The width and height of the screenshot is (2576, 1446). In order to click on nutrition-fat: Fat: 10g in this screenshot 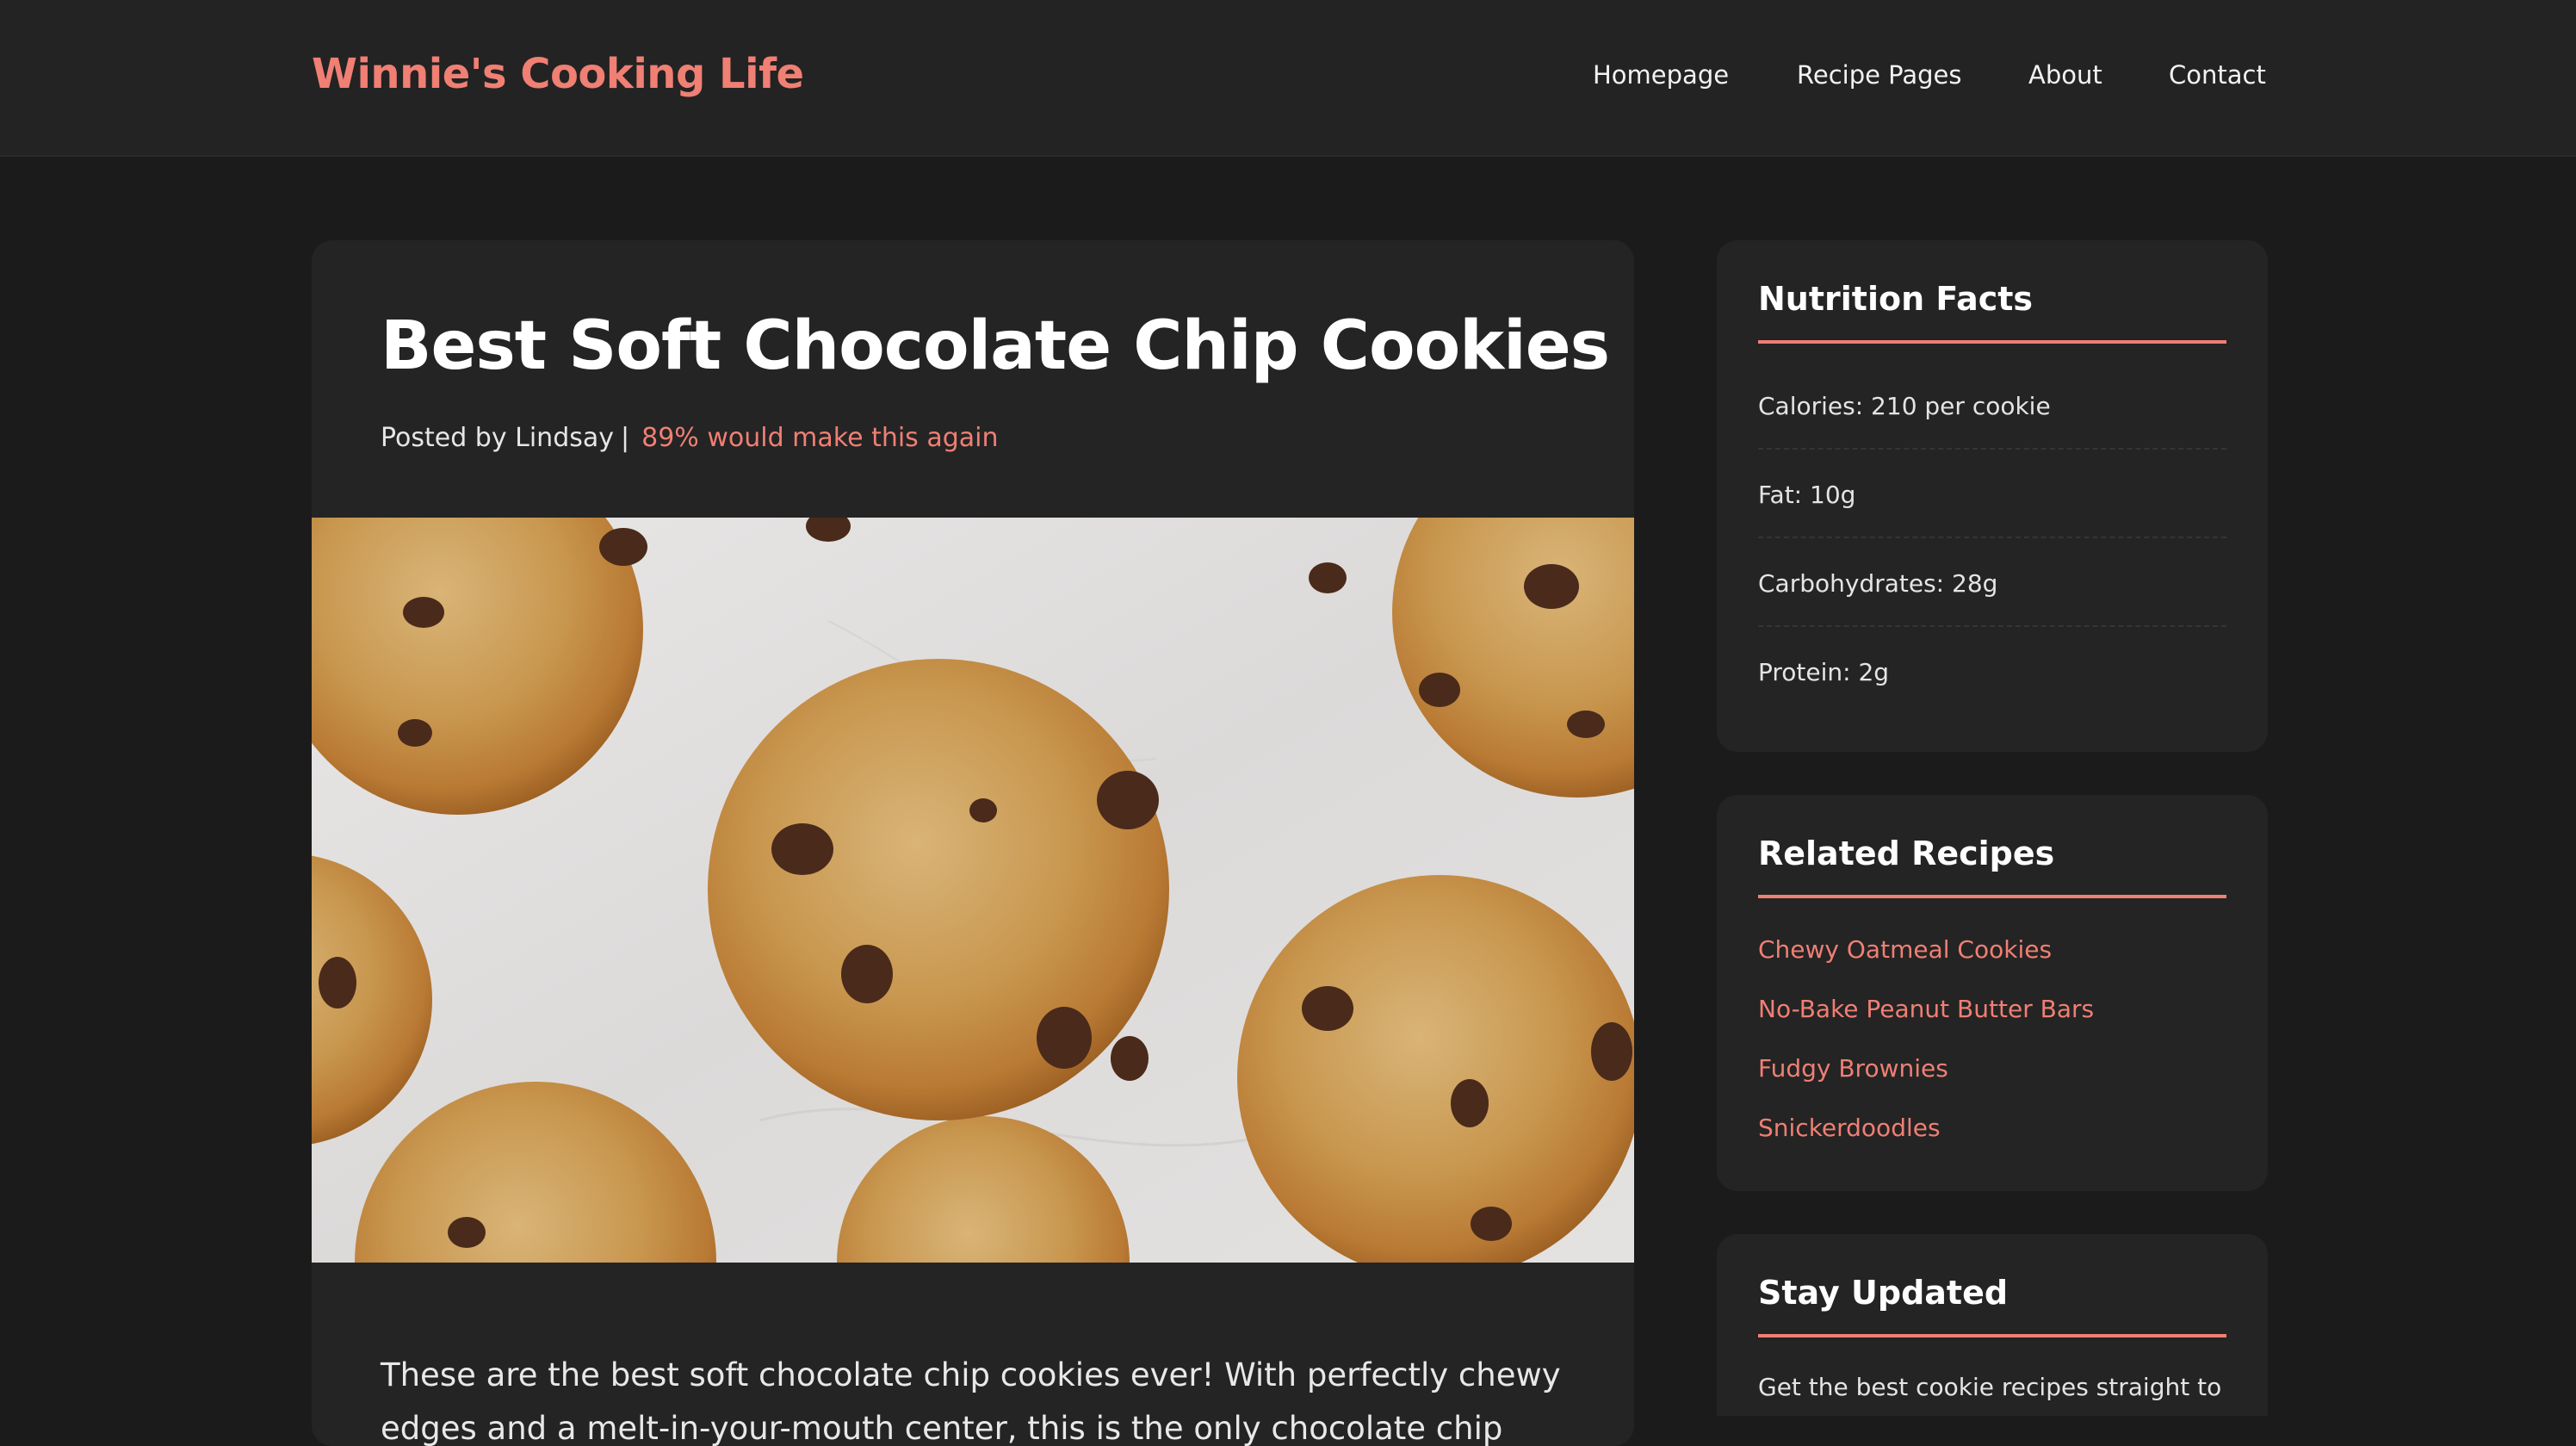, I will do `click(1992, 494)`.